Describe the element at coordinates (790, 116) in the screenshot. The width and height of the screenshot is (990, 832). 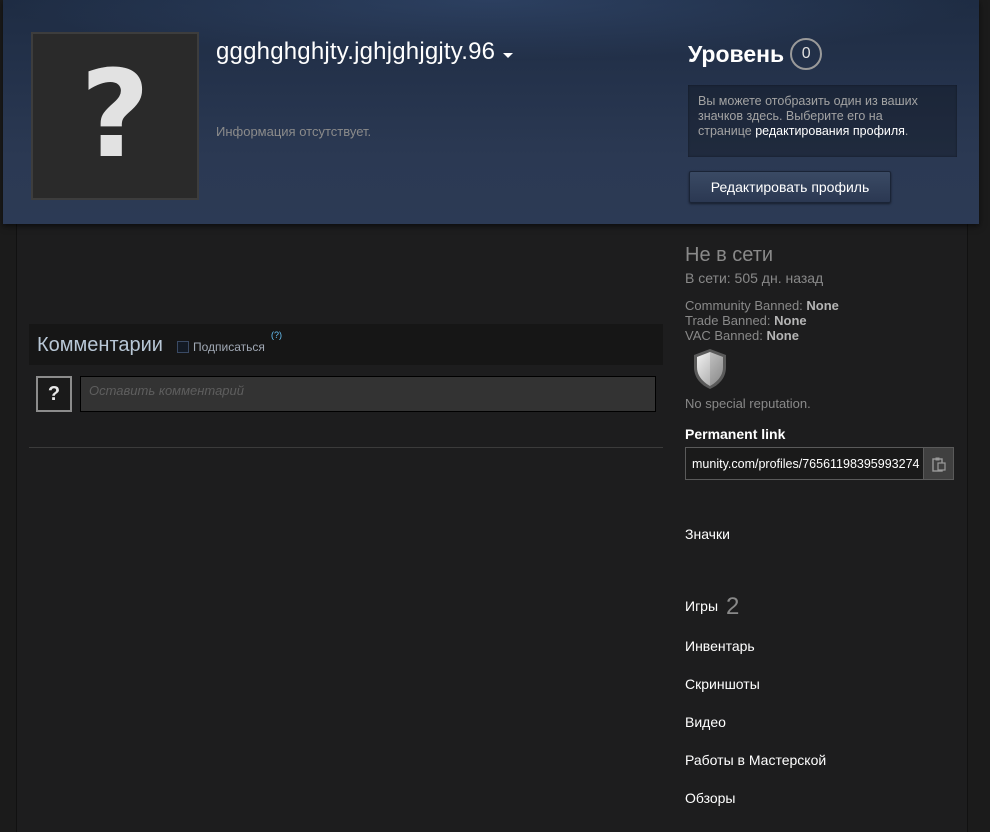
I see `badge-hint-line-2: значков здесь. Выберите его на` at that location.